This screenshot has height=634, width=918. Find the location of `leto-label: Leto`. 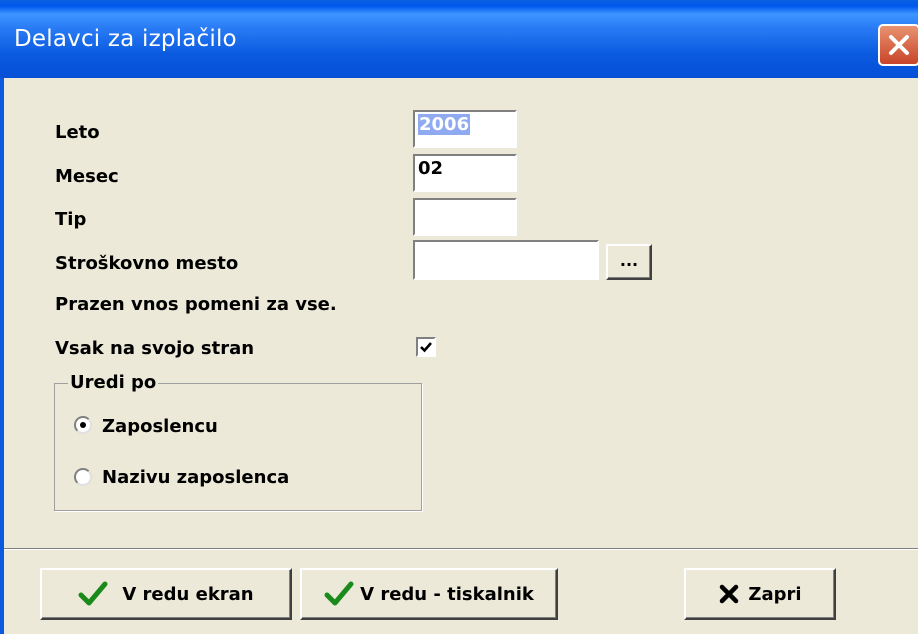

leto-label: Leto is located at coordinates (77, 132).